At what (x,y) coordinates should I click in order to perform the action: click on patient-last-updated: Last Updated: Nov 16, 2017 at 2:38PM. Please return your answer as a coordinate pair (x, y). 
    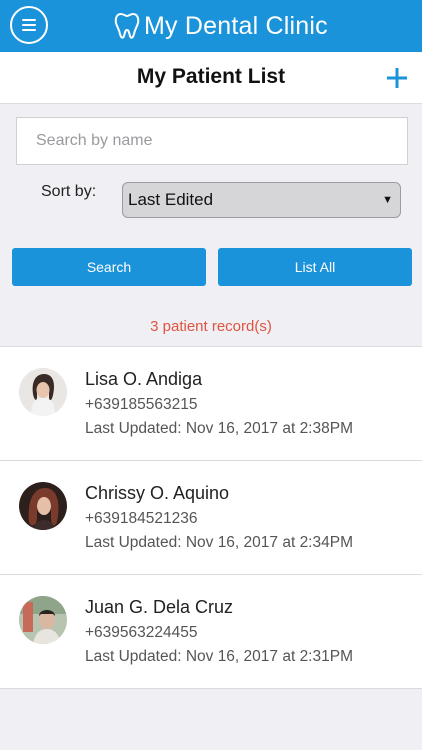
    Looking at the image, I should click on (219, 428).